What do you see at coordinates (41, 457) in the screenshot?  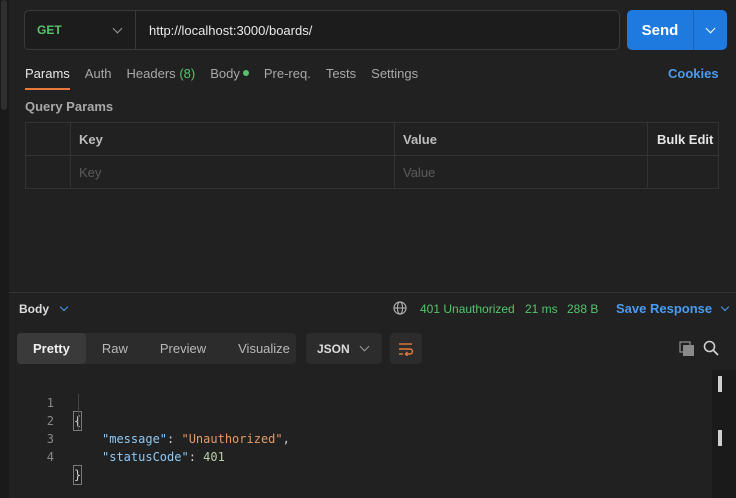 I see `code-line: 4 }` at bounding box center [41, 457].